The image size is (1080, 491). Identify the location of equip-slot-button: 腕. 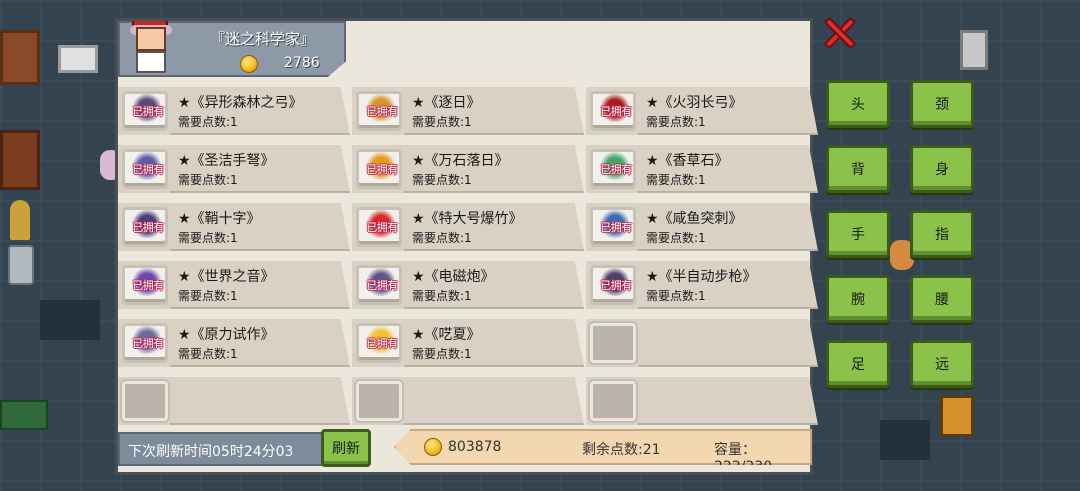
(858, 299).